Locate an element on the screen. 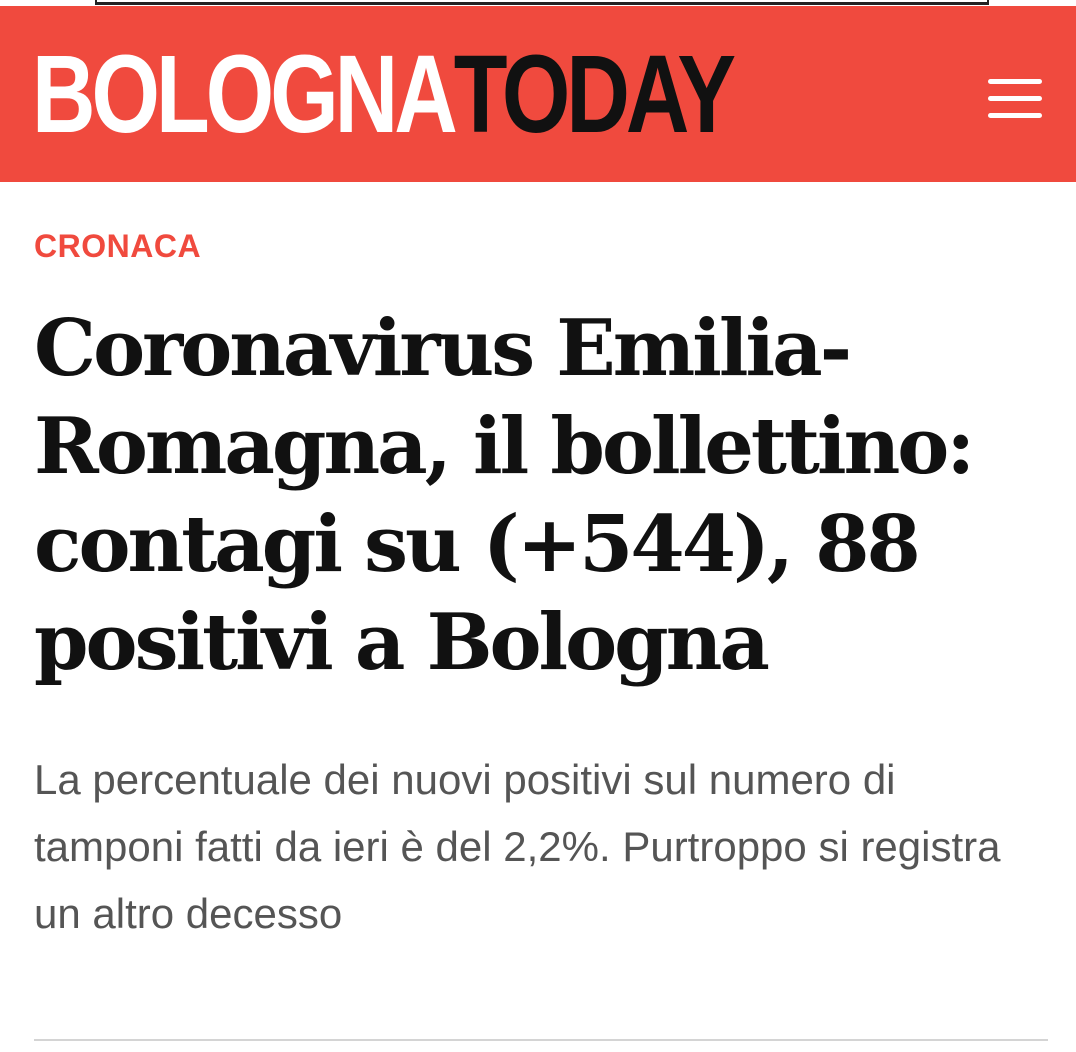 The image size is (1076, 1052). divider is located at coordinates (541, 1040).